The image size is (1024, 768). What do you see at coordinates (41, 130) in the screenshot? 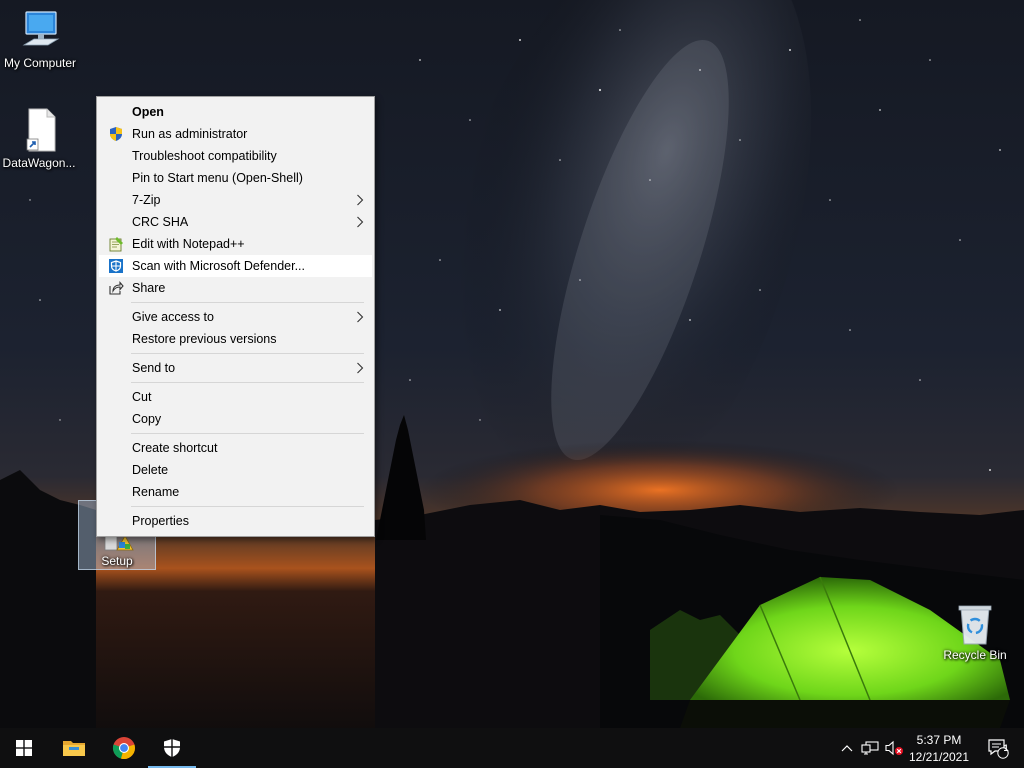
I see `file-shortcut-icon` at bounding box center [41, 130].